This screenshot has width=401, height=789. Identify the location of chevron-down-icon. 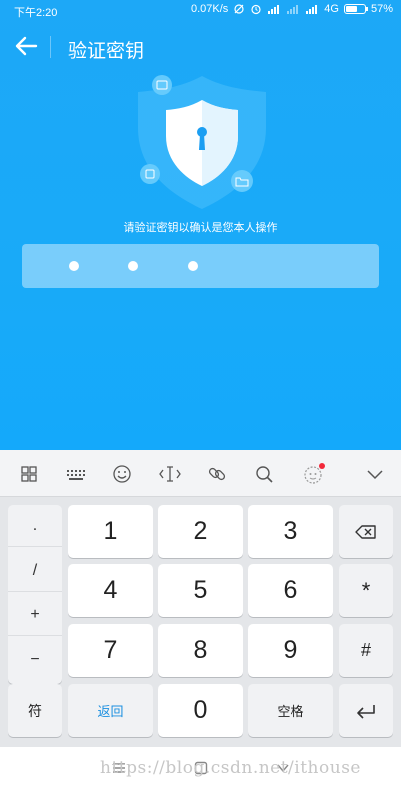
(375, 474).